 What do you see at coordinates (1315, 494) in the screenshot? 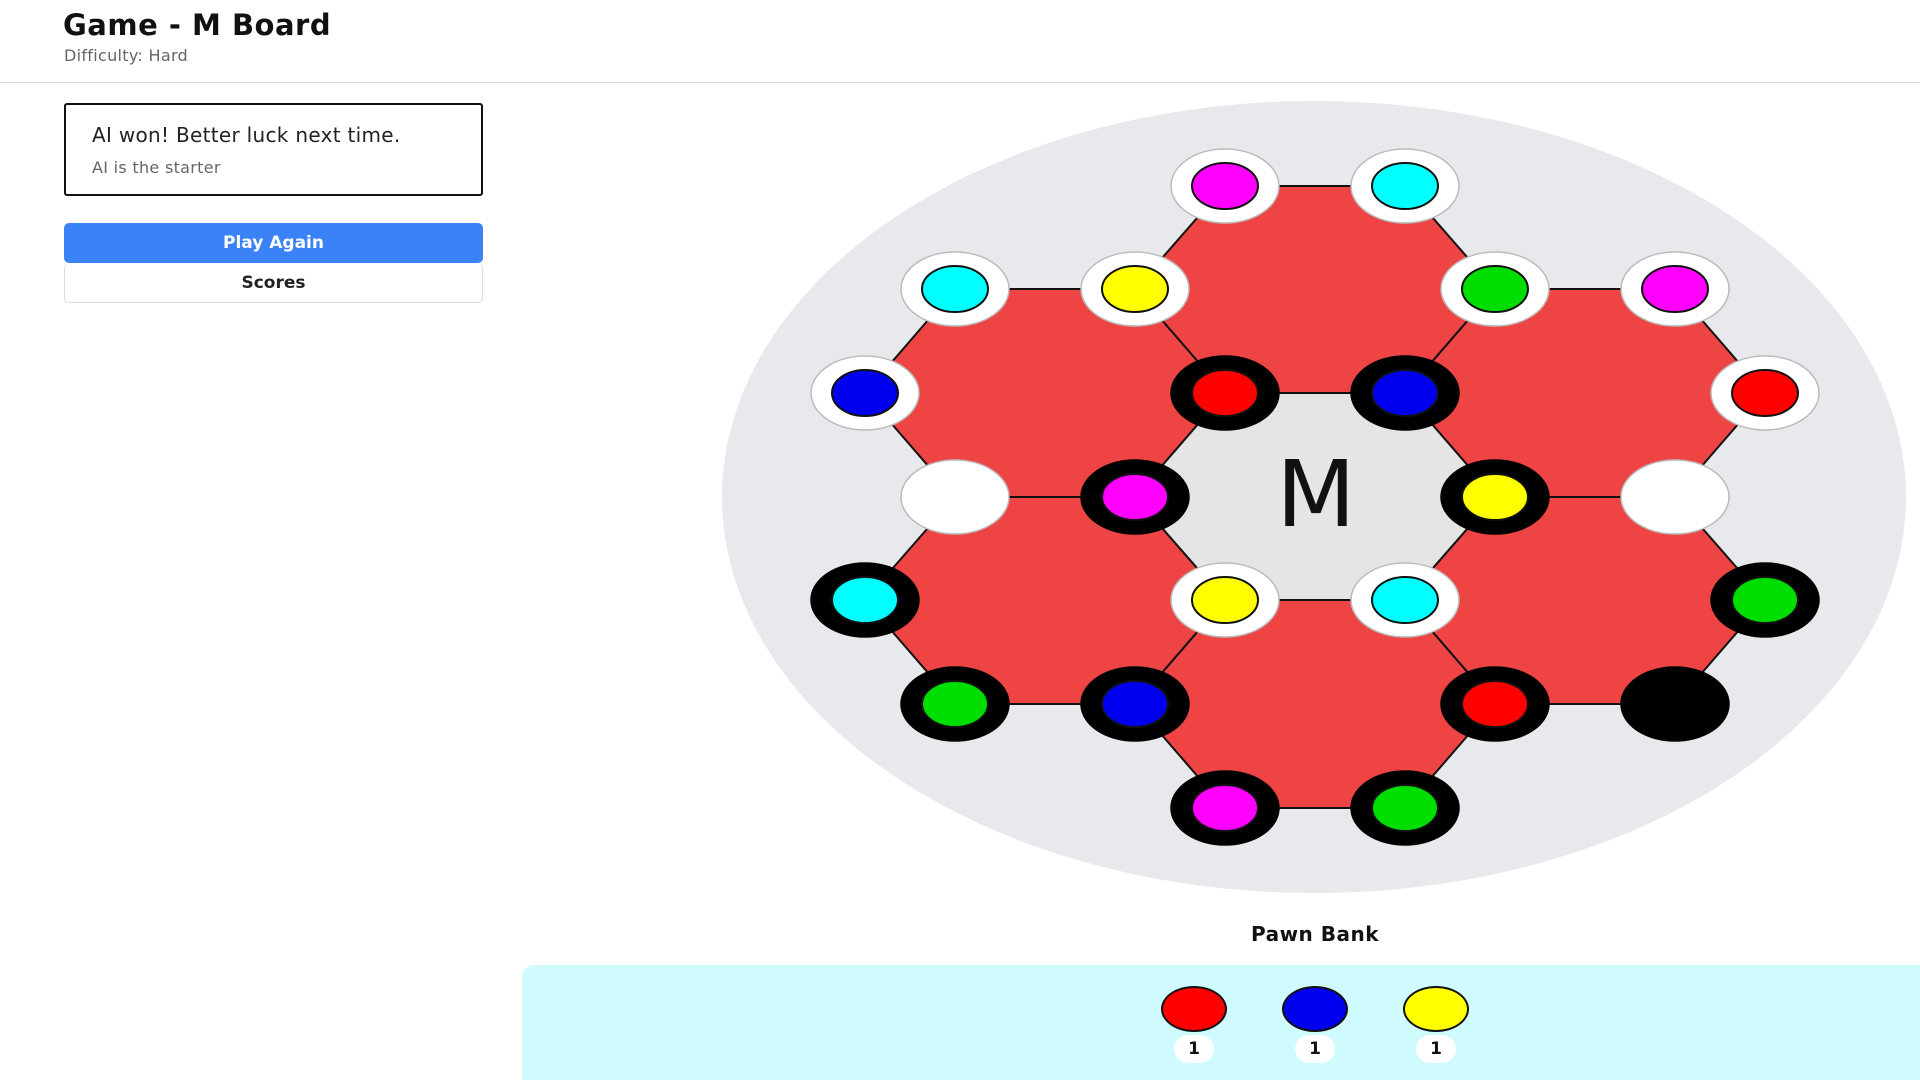
I see `board-center-label: M` at bounding box center [1315, 494].